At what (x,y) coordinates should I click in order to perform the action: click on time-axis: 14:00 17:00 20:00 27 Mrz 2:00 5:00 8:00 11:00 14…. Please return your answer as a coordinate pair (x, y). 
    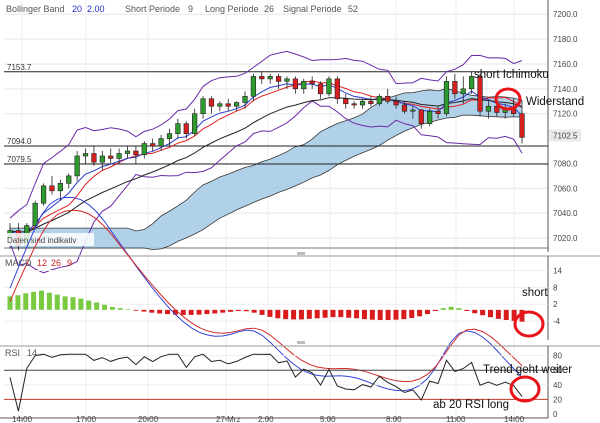
    Looking at the image, I should click on (274, 419).